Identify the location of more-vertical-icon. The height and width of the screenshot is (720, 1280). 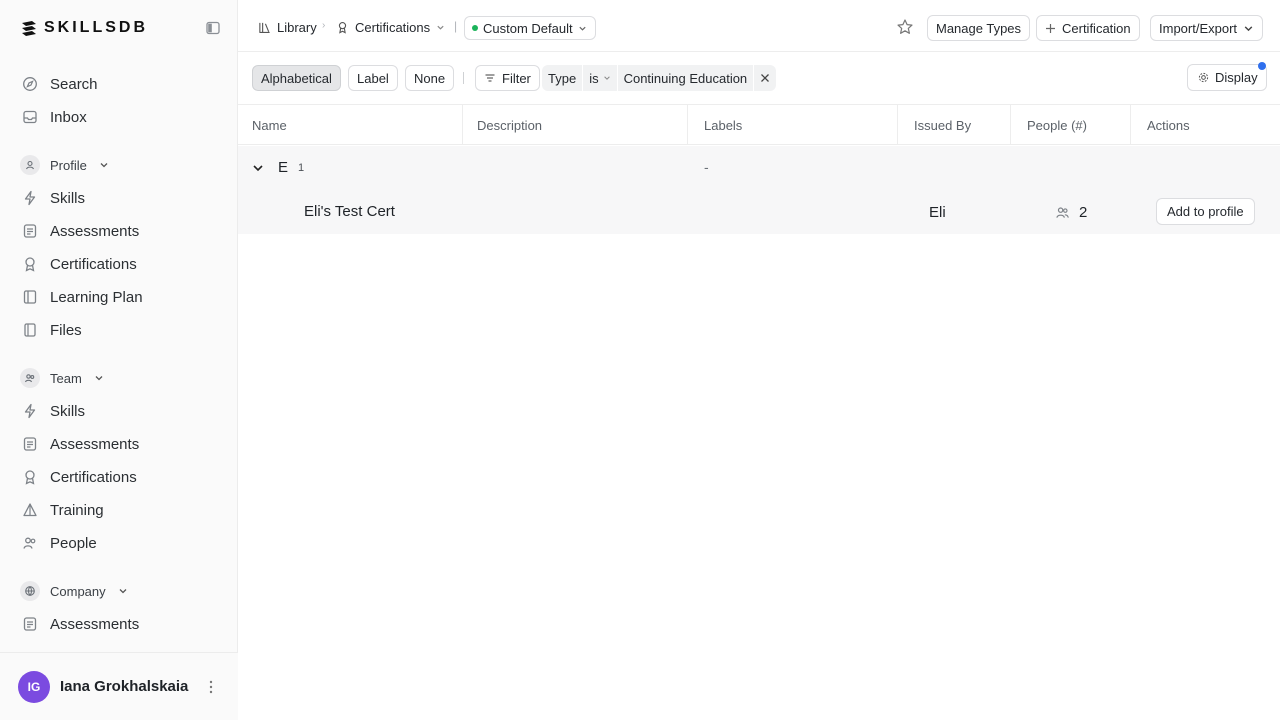
(211, 687).